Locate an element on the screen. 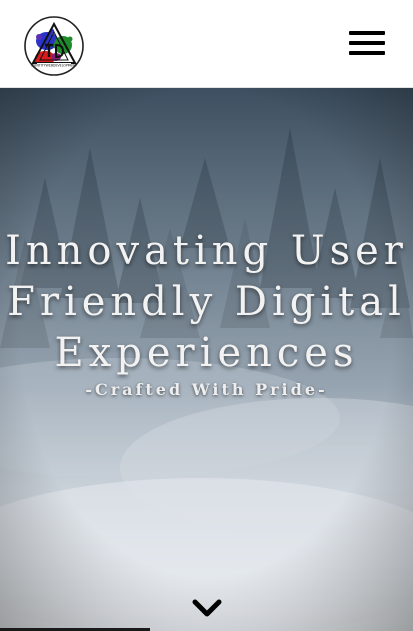 This screenshot has height=631, width=413. hamburger-menu-icon is located at coordinates (367, 44).